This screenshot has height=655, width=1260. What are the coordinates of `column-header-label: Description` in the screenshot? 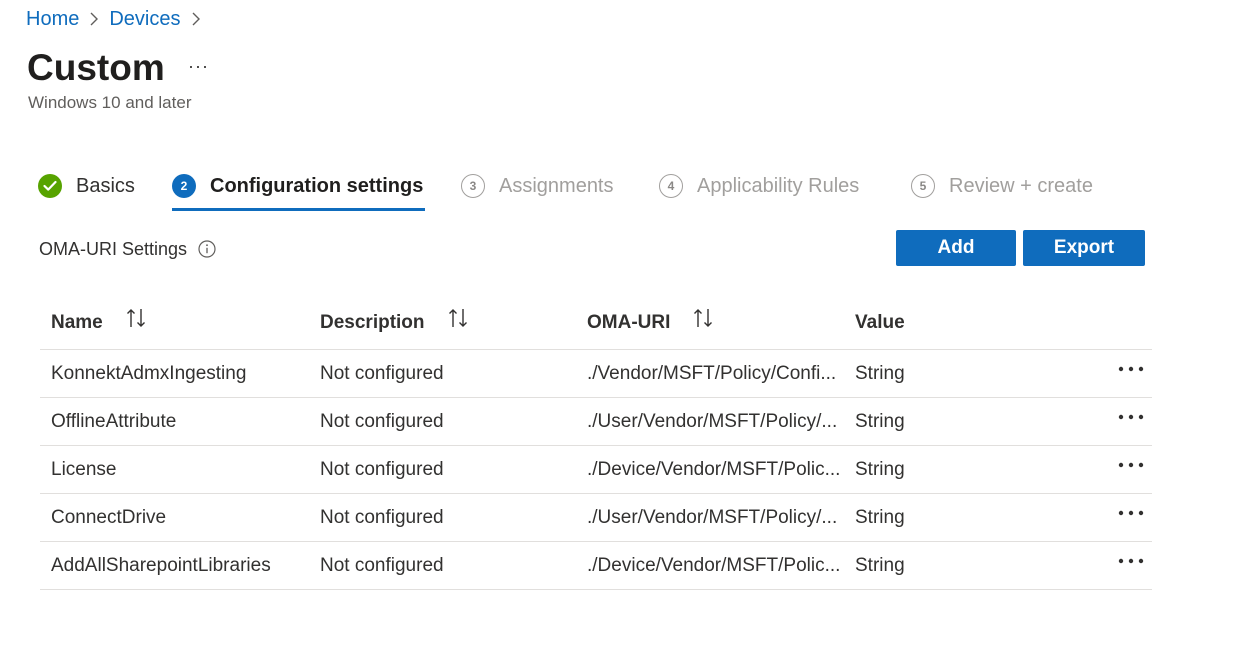 It's located at (372, 322).